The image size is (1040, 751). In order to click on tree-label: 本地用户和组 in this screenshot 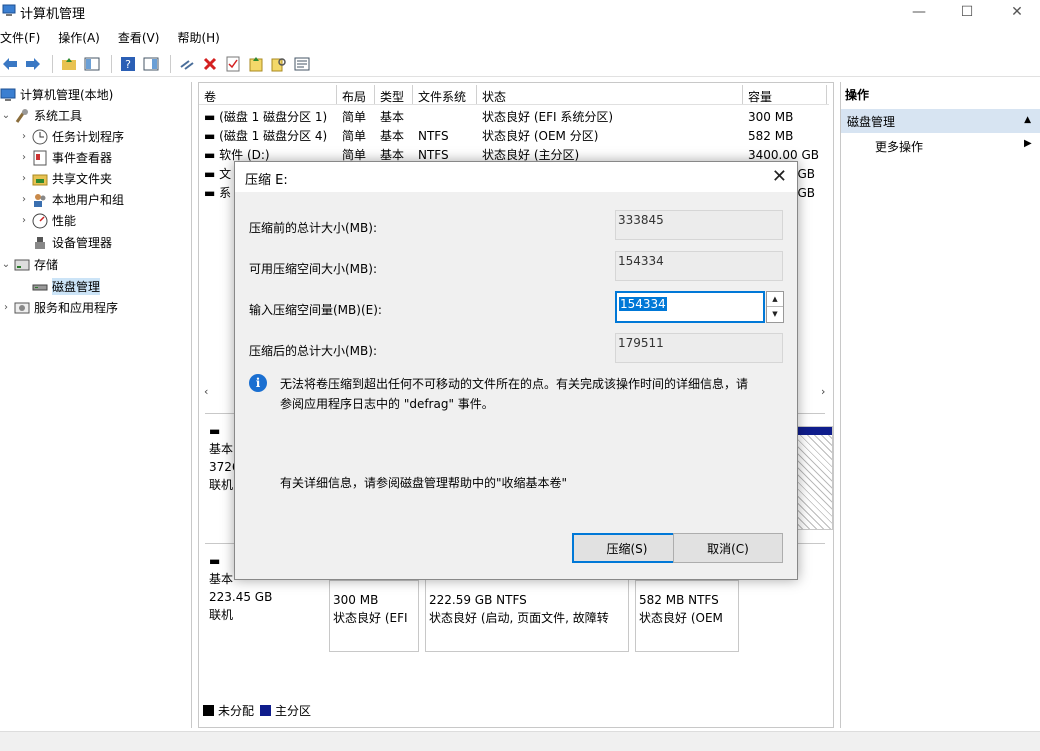, I will do `click(88, 200)`.